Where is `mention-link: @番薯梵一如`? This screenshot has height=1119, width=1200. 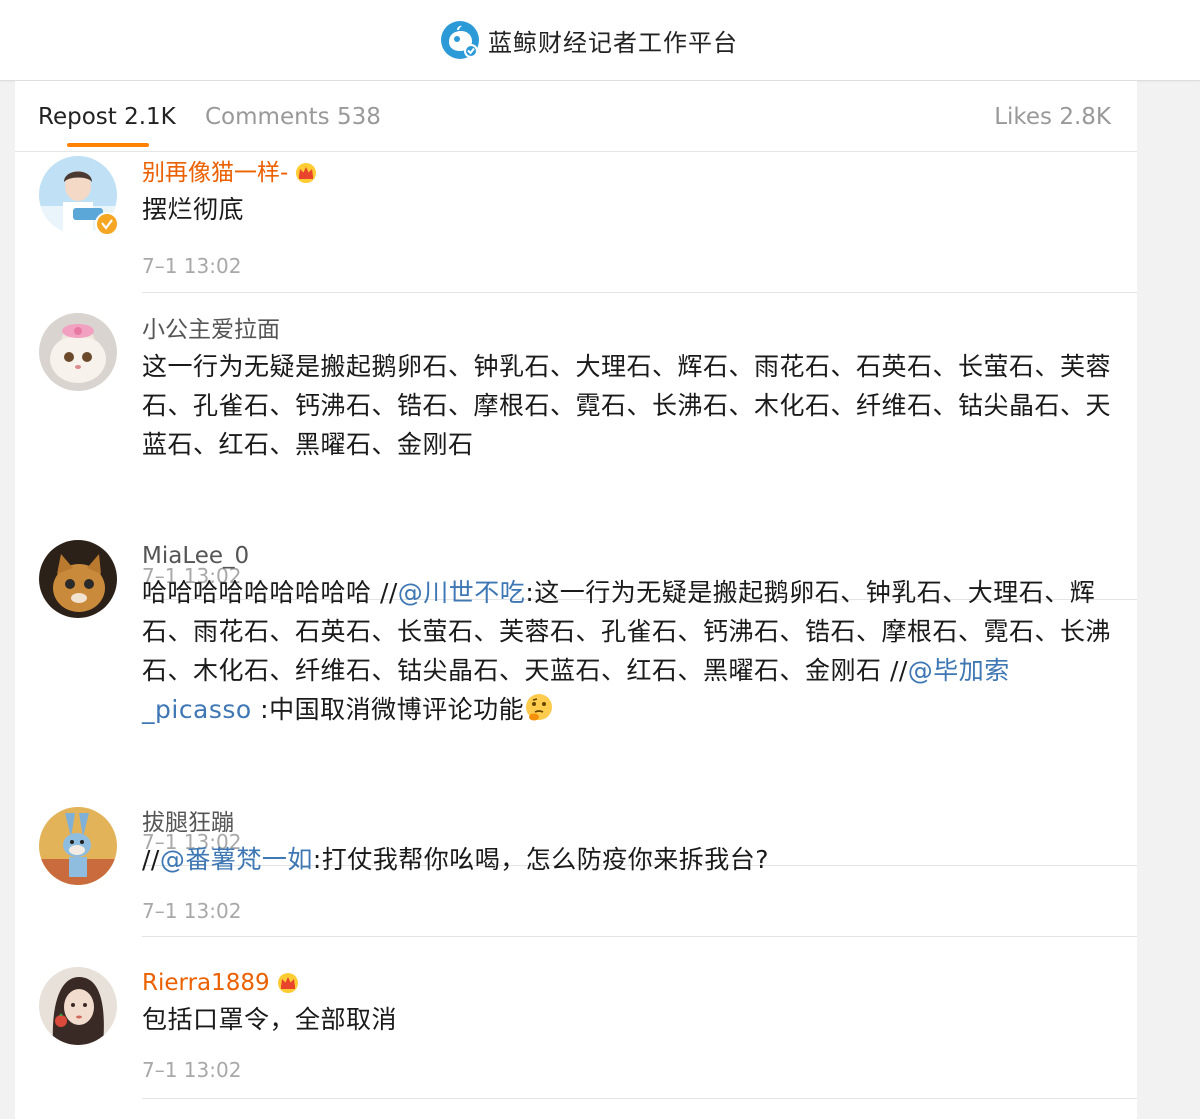
mention-link: @番薯梵一如 is located at coordinates (236, 859).